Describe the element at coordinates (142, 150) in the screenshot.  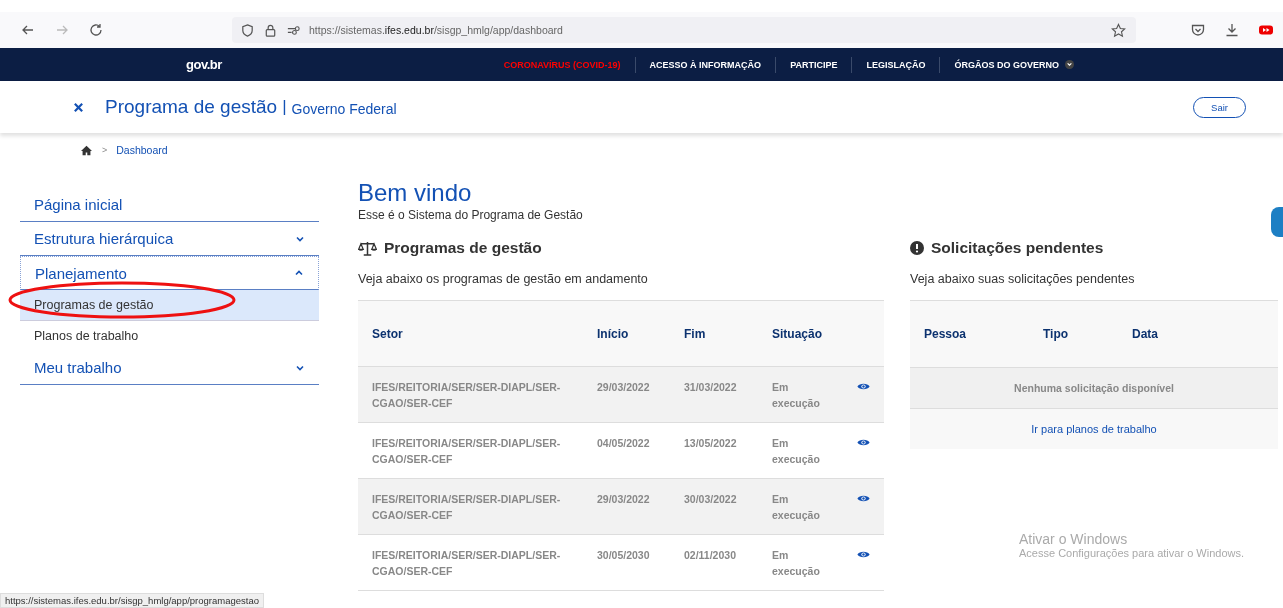
I see `breadcrumb-link: Dashboard` at that location.